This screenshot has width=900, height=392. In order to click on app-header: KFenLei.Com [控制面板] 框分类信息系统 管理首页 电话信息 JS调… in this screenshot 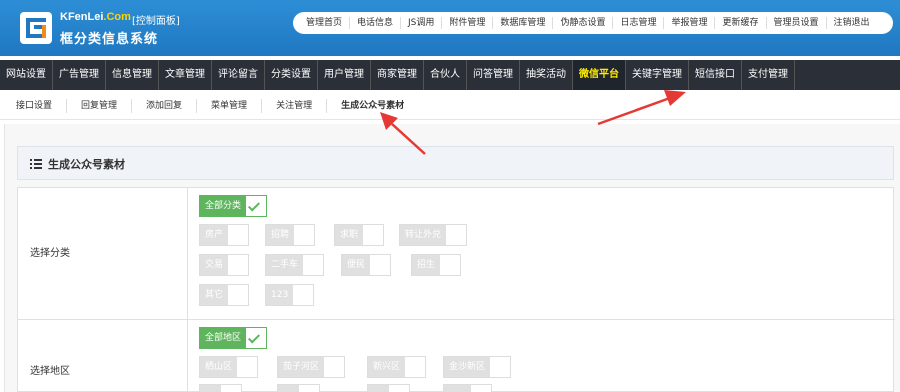, I will do `click(450, 28)`.